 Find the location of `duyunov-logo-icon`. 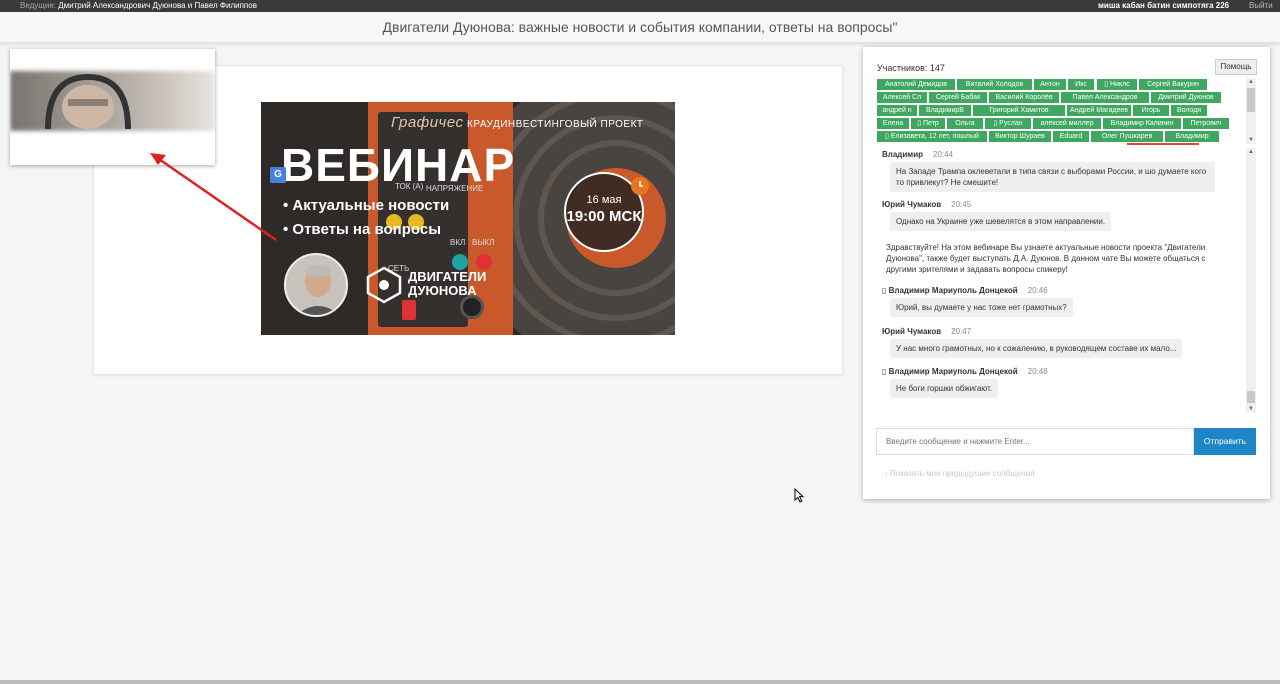

duyunov-logo-icon is located at coordinates (384, 285).